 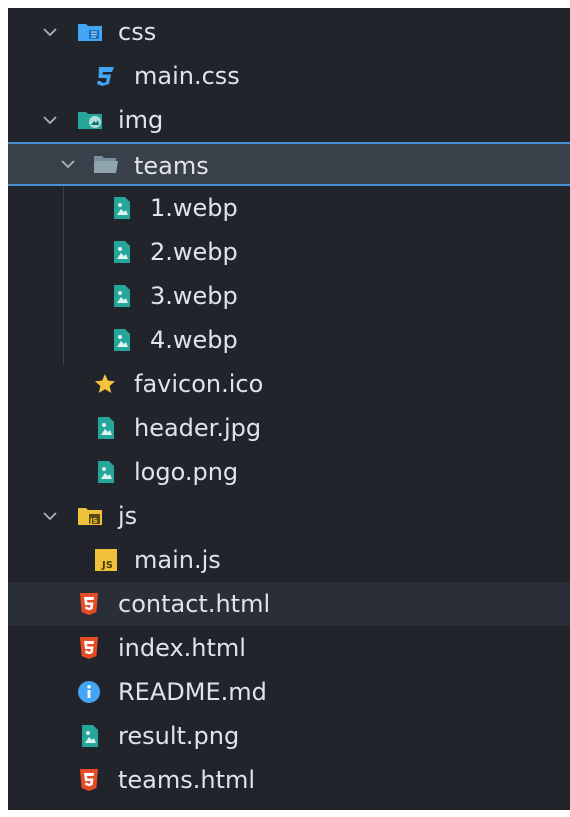 What do you see at coordinates (90, 120) in the screenshot?
I see `image-folder-icon` at bounding box center [90, 120].